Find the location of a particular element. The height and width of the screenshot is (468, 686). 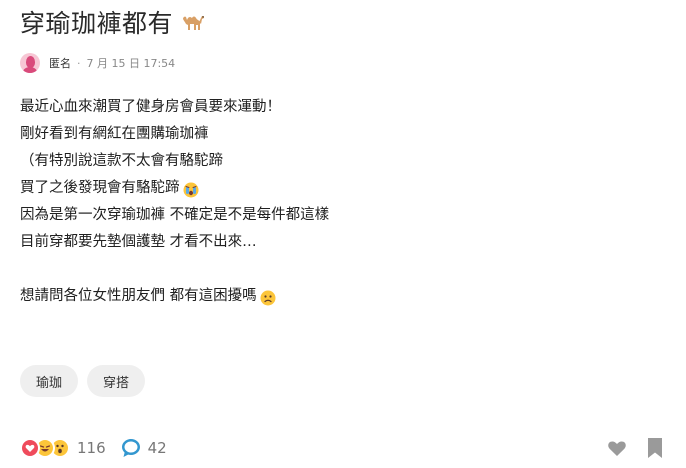

post-date: 7 月 15 日 17:54 is located at coordinates (131, 63).